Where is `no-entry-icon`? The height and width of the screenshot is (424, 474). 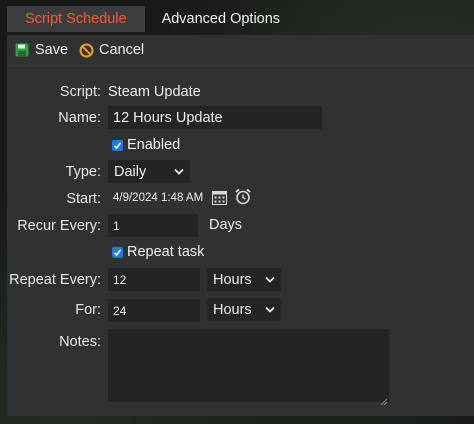
no-entry-icon is located at coordinates (86, 50).